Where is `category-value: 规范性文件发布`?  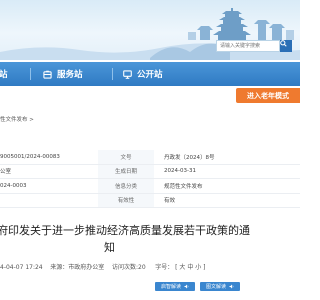 category-value: 规范性文件发布 is located at coordinates (227, 186).